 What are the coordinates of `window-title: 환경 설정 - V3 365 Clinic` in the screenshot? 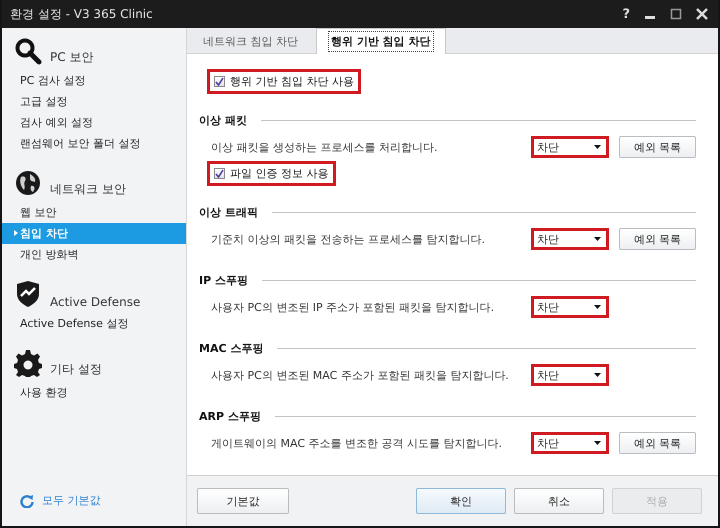 It's located at (82, 14).